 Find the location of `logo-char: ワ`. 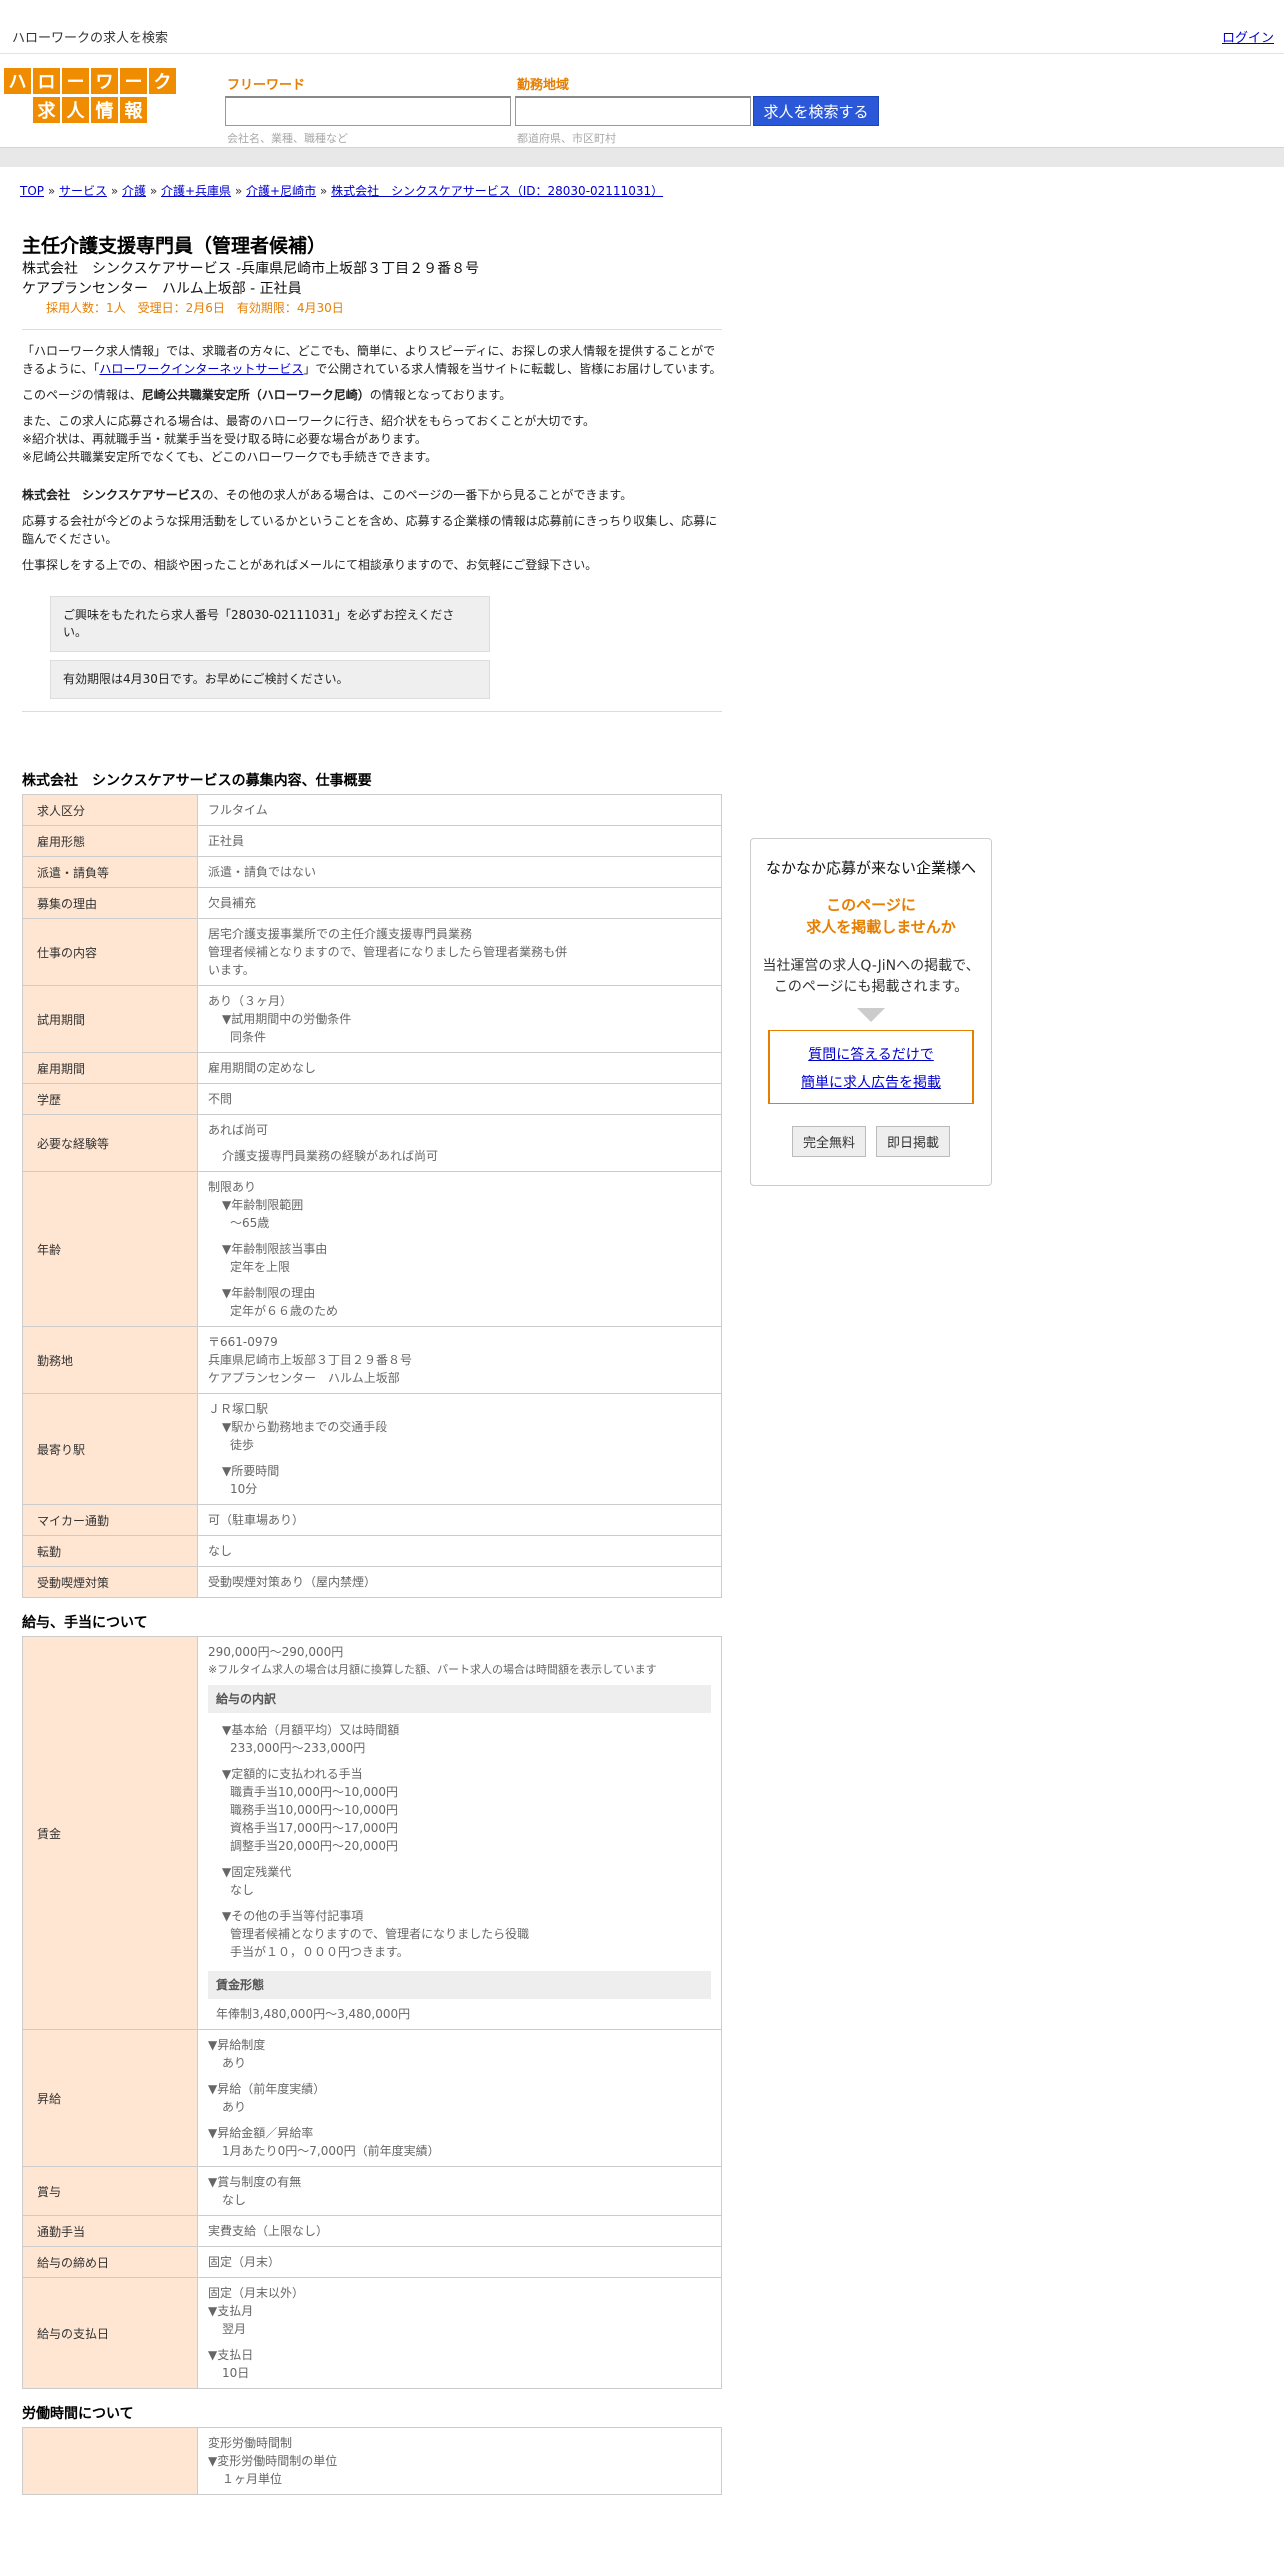

logo-char: ワ is located at coordinates (104, 81).